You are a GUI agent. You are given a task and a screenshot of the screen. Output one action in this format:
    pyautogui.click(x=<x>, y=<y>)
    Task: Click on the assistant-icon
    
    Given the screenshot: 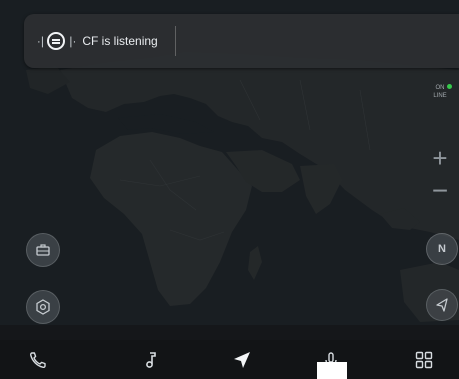 What is the action you would take?
    pyautogui.click(x=56, y=41)
    